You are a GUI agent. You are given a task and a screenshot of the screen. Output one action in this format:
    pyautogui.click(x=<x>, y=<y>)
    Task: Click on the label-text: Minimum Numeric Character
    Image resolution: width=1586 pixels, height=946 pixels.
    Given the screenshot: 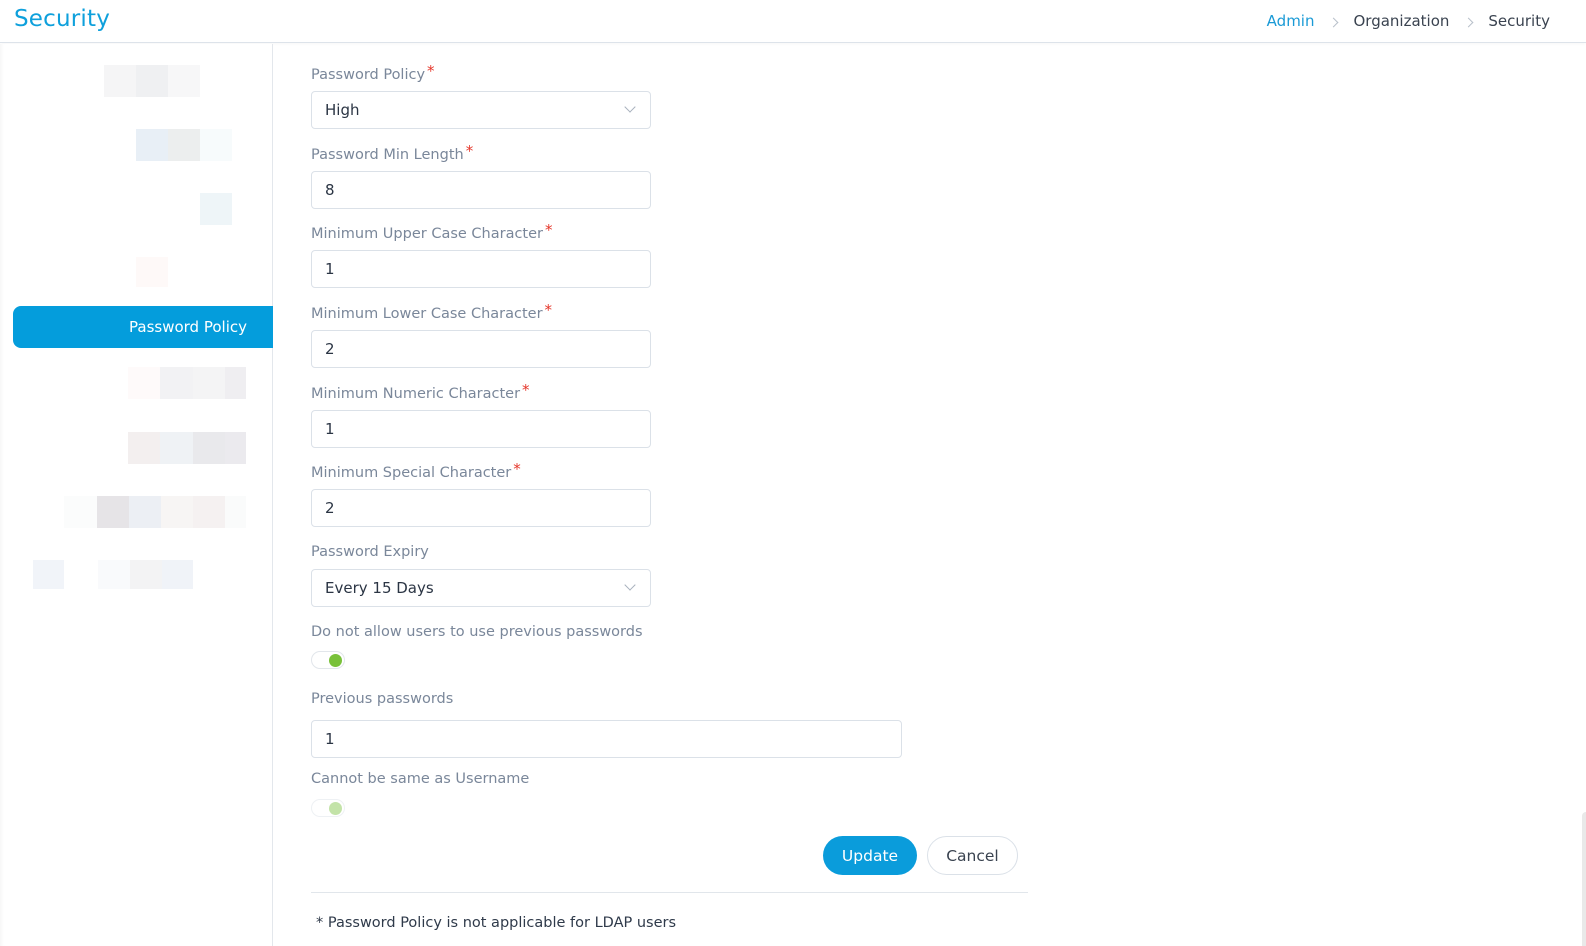 What is the action you would take?
    pyautogui.click(x=416, y=394)
    